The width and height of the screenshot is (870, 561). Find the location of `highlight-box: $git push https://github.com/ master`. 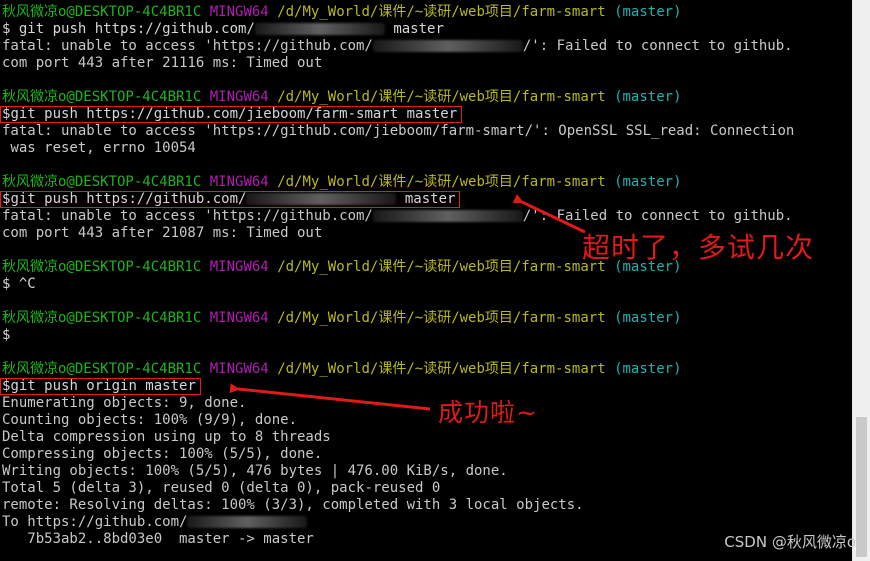

highlight-box: $git push https://github.com/ master is located at coordinates (230, 199).